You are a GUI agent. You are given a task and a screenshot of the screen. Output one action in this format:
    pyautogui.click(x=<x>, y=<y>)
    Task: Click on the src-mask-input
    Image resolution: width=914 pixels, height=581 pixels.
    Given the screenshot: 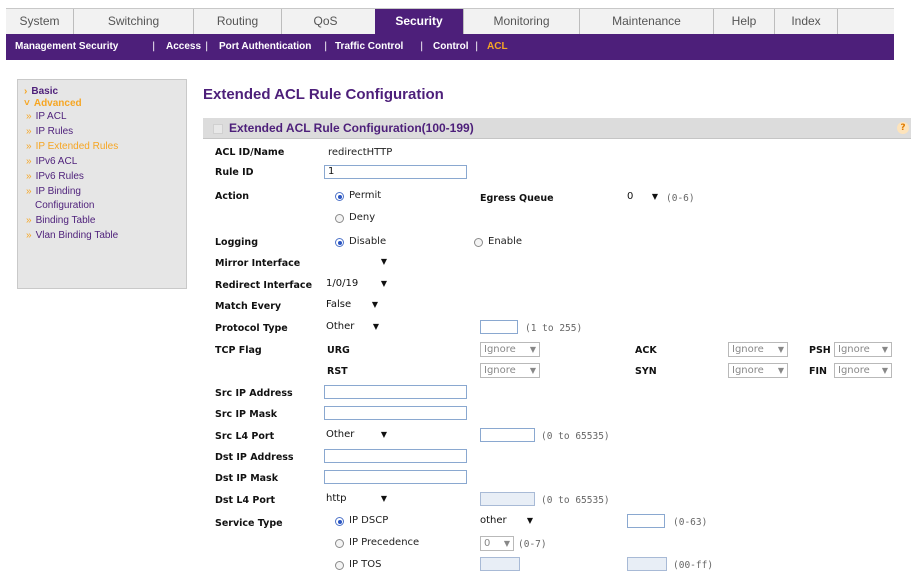 What is the action you would take?
    pyautogui.click(x=395, y=413)
    